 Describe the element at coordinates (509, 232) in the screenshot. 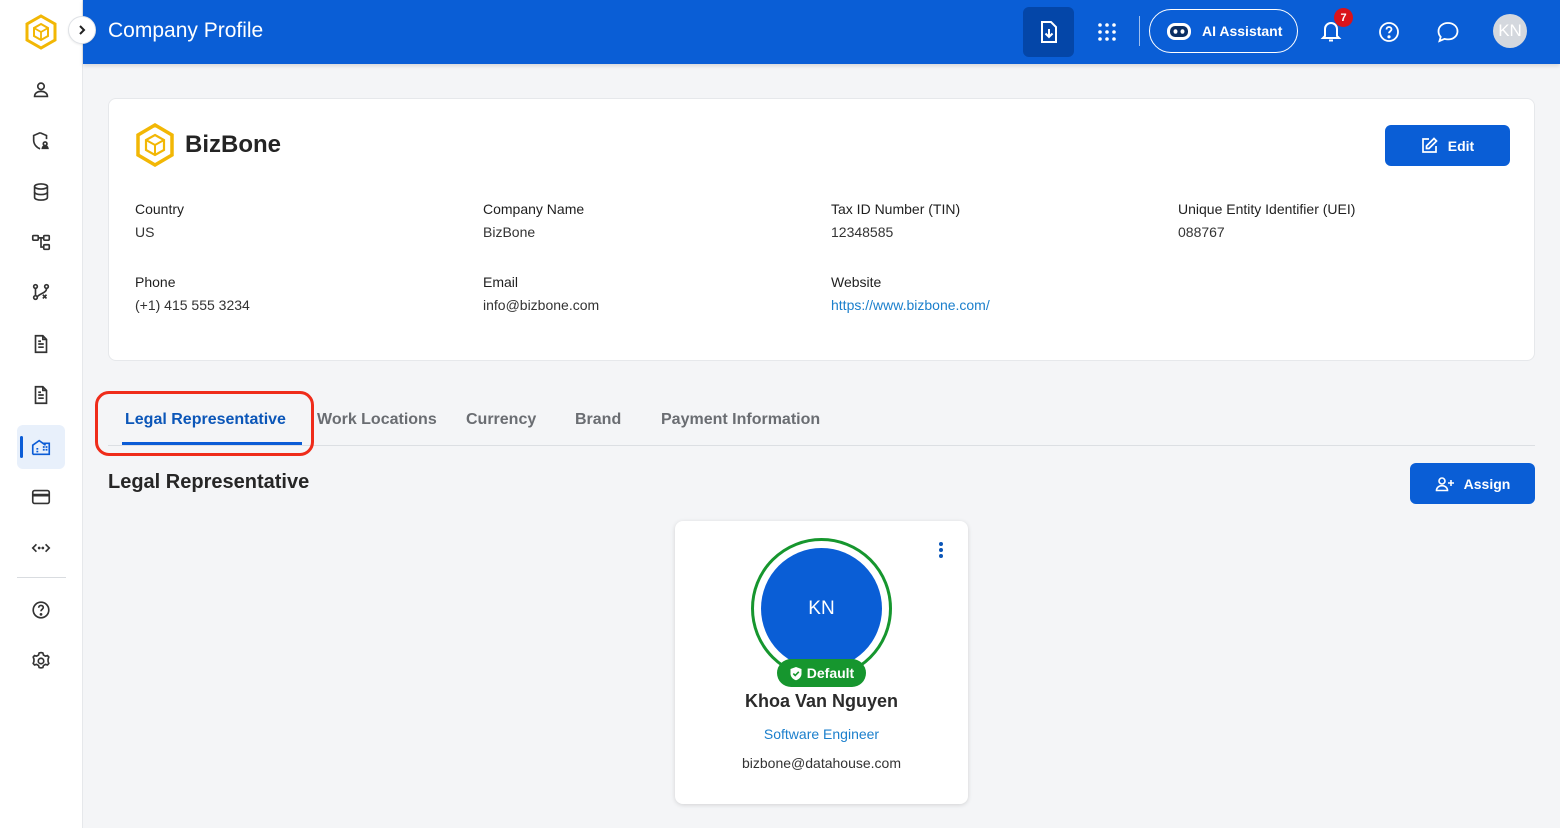

I see `company-name-value: BizBone` at that location.